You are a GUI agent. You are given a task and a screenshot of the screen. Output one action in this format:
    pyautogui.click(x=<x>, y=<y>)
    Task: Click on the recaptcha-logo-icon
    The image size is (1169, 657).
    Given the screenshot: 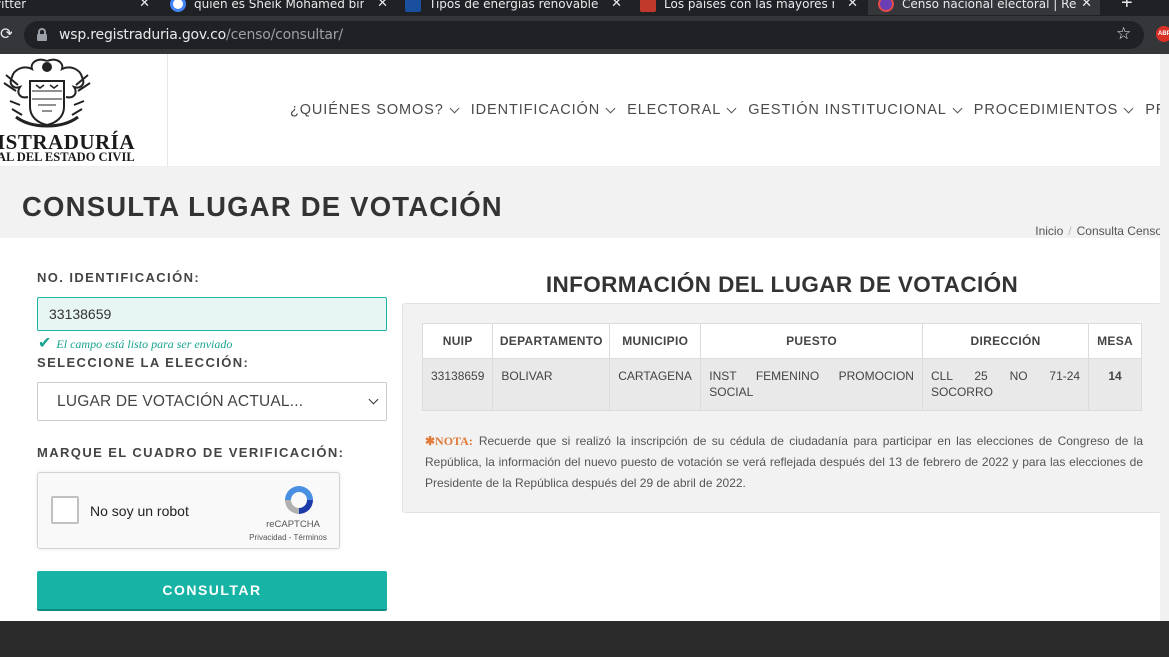 What is the action you would take?
    pyautogui.click(x=299, y=500)
    